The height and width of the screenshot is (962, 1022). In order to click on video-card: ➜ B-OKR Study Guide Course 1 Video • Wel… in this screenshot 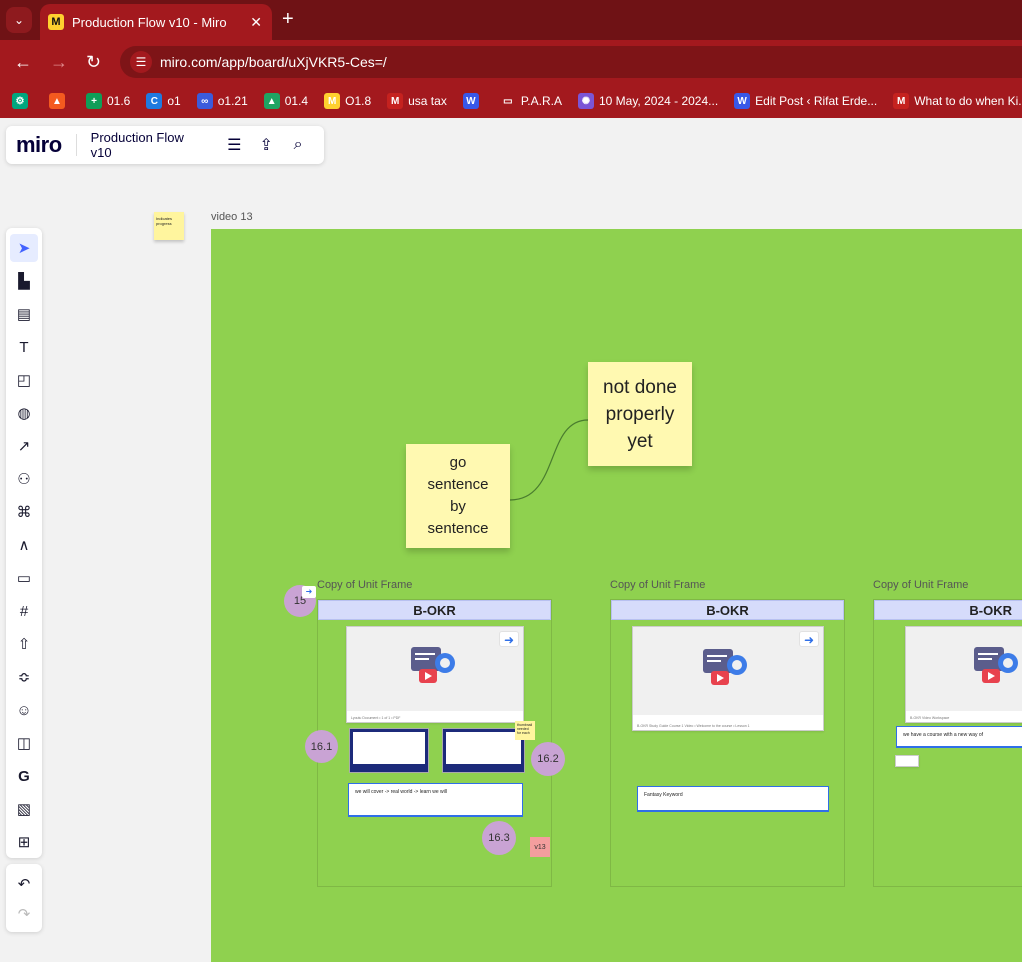, I will do `click(728, 678)`.